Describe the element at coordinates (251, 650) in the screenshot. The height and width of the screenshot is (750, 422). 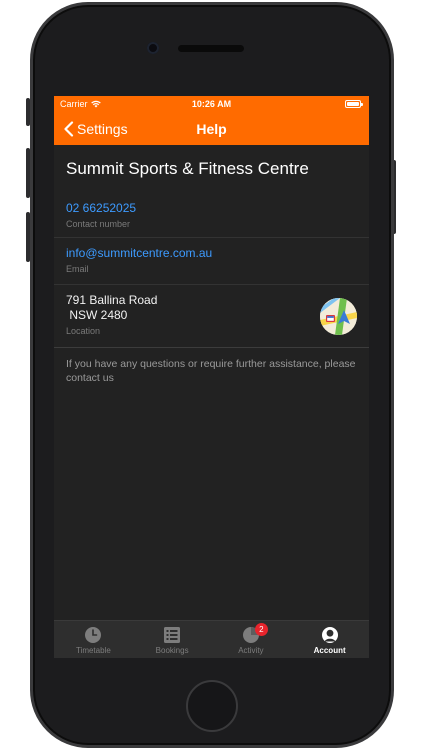
I see `tab-activity-label: Activity` at that location.